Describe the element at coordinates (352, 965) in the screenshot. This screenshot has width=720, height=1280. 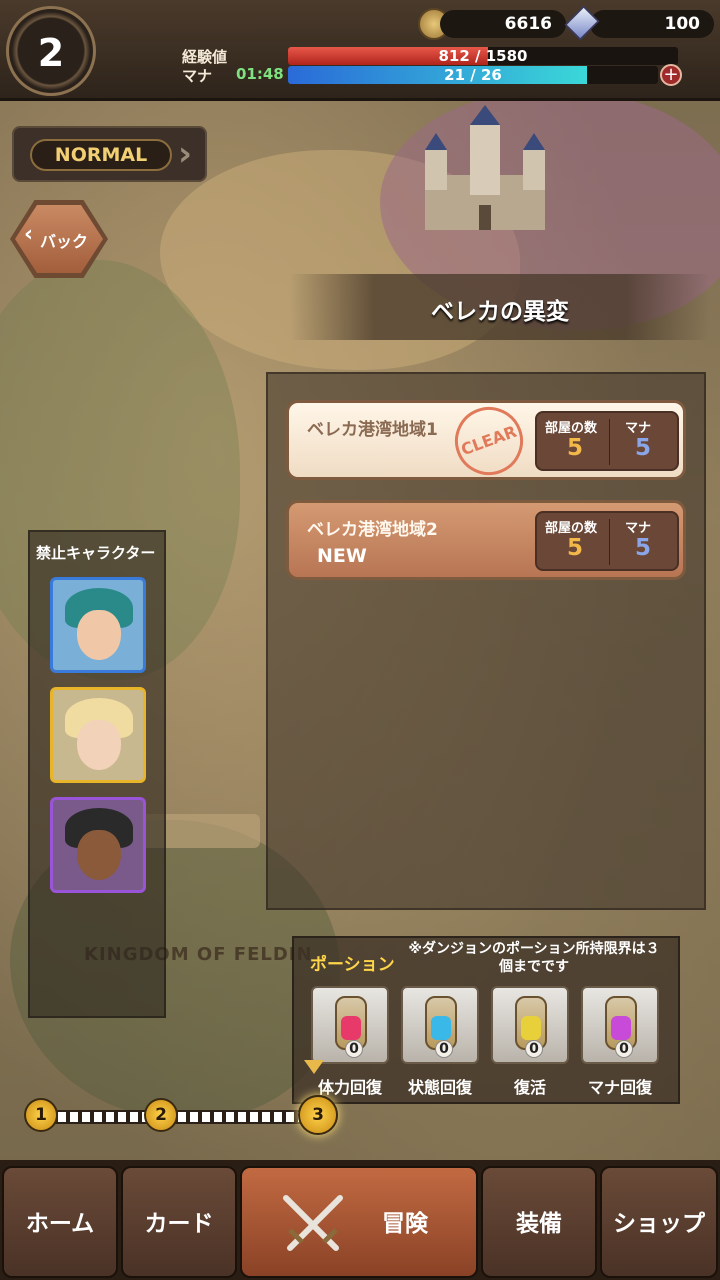
I see `potion-title: ポーション` at that location.